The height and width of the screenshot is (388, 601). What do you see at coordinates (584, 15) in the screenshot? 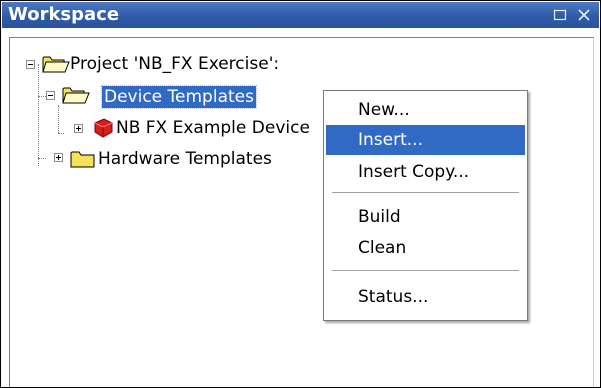
I see `close-icon` at bounding box center [584, 15].